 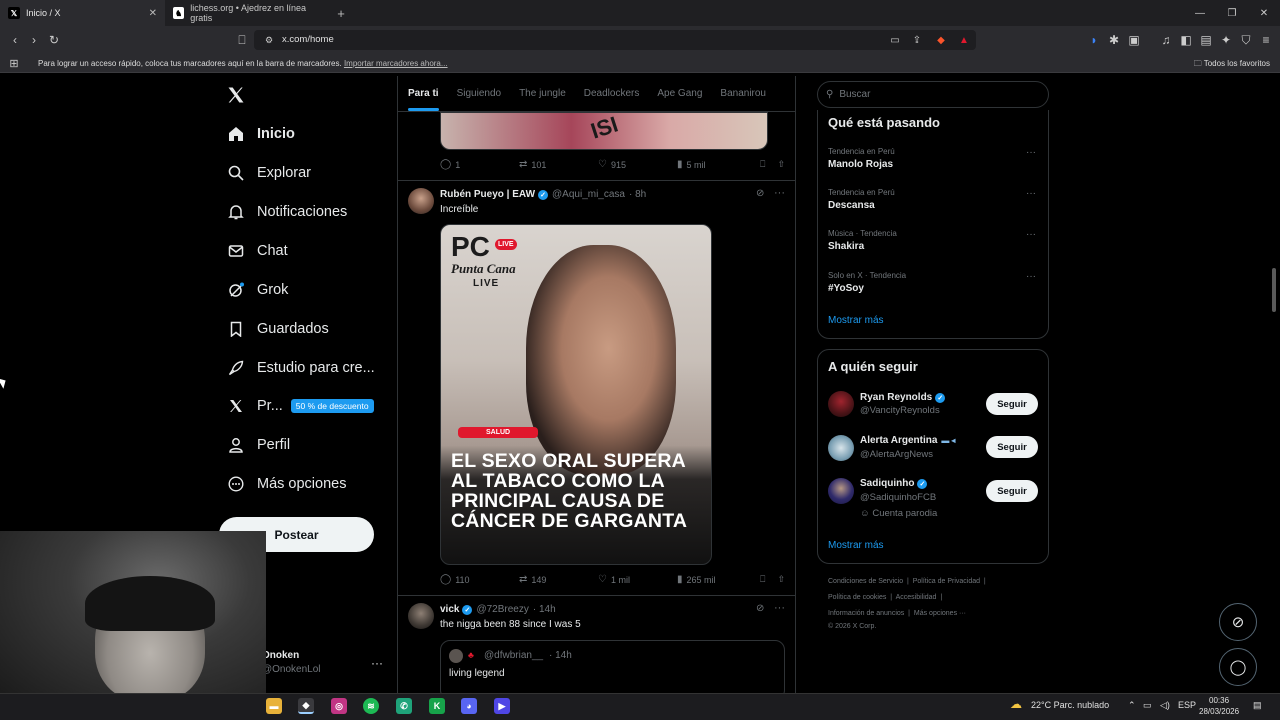 What do you see at coordinates (15, 40) in the screenshot?
I see `back-icon: ‹` at bounding box center [15, 40].